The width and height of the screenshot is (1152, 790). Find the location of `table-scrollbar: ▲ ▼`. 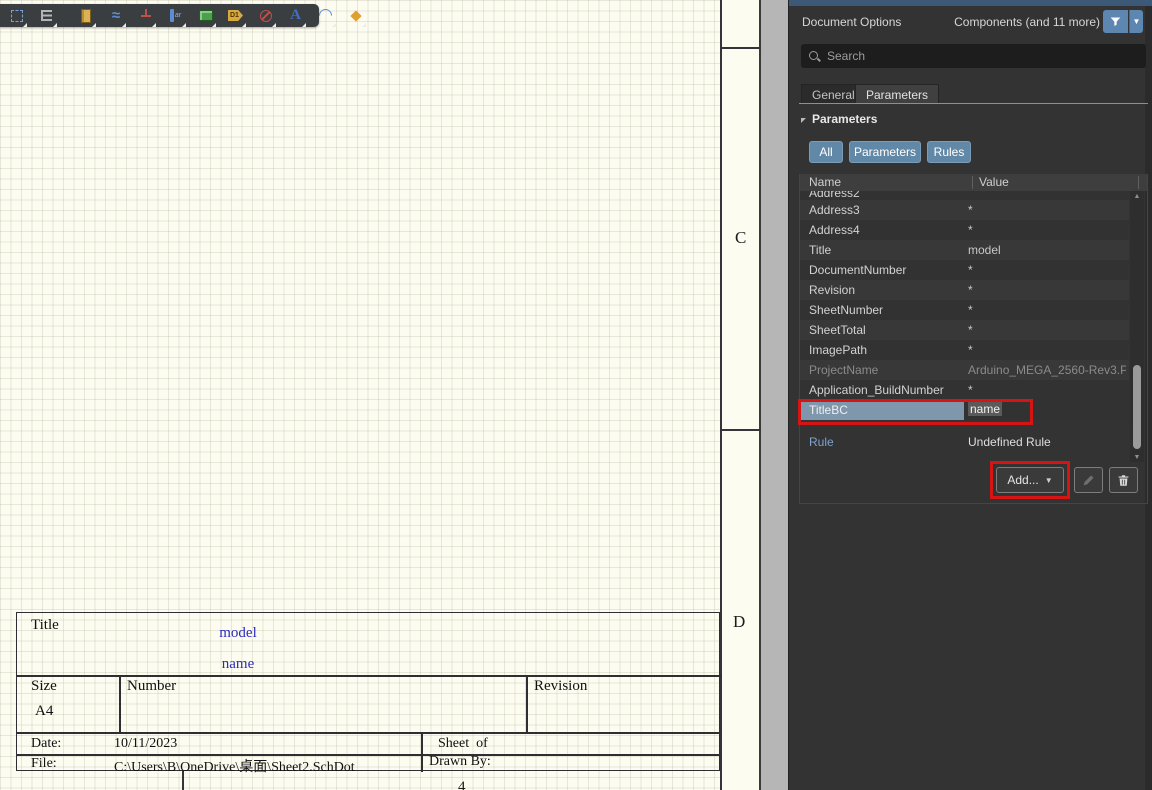

table-scrollbar: ▲ ▼ is located at coordinates (1137, 326).